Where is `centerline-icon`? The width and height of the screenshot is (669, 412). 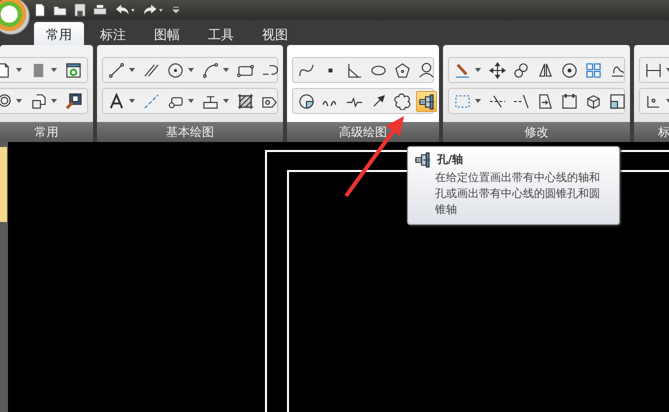 centerline-icon is located at coordinates (151, 101).